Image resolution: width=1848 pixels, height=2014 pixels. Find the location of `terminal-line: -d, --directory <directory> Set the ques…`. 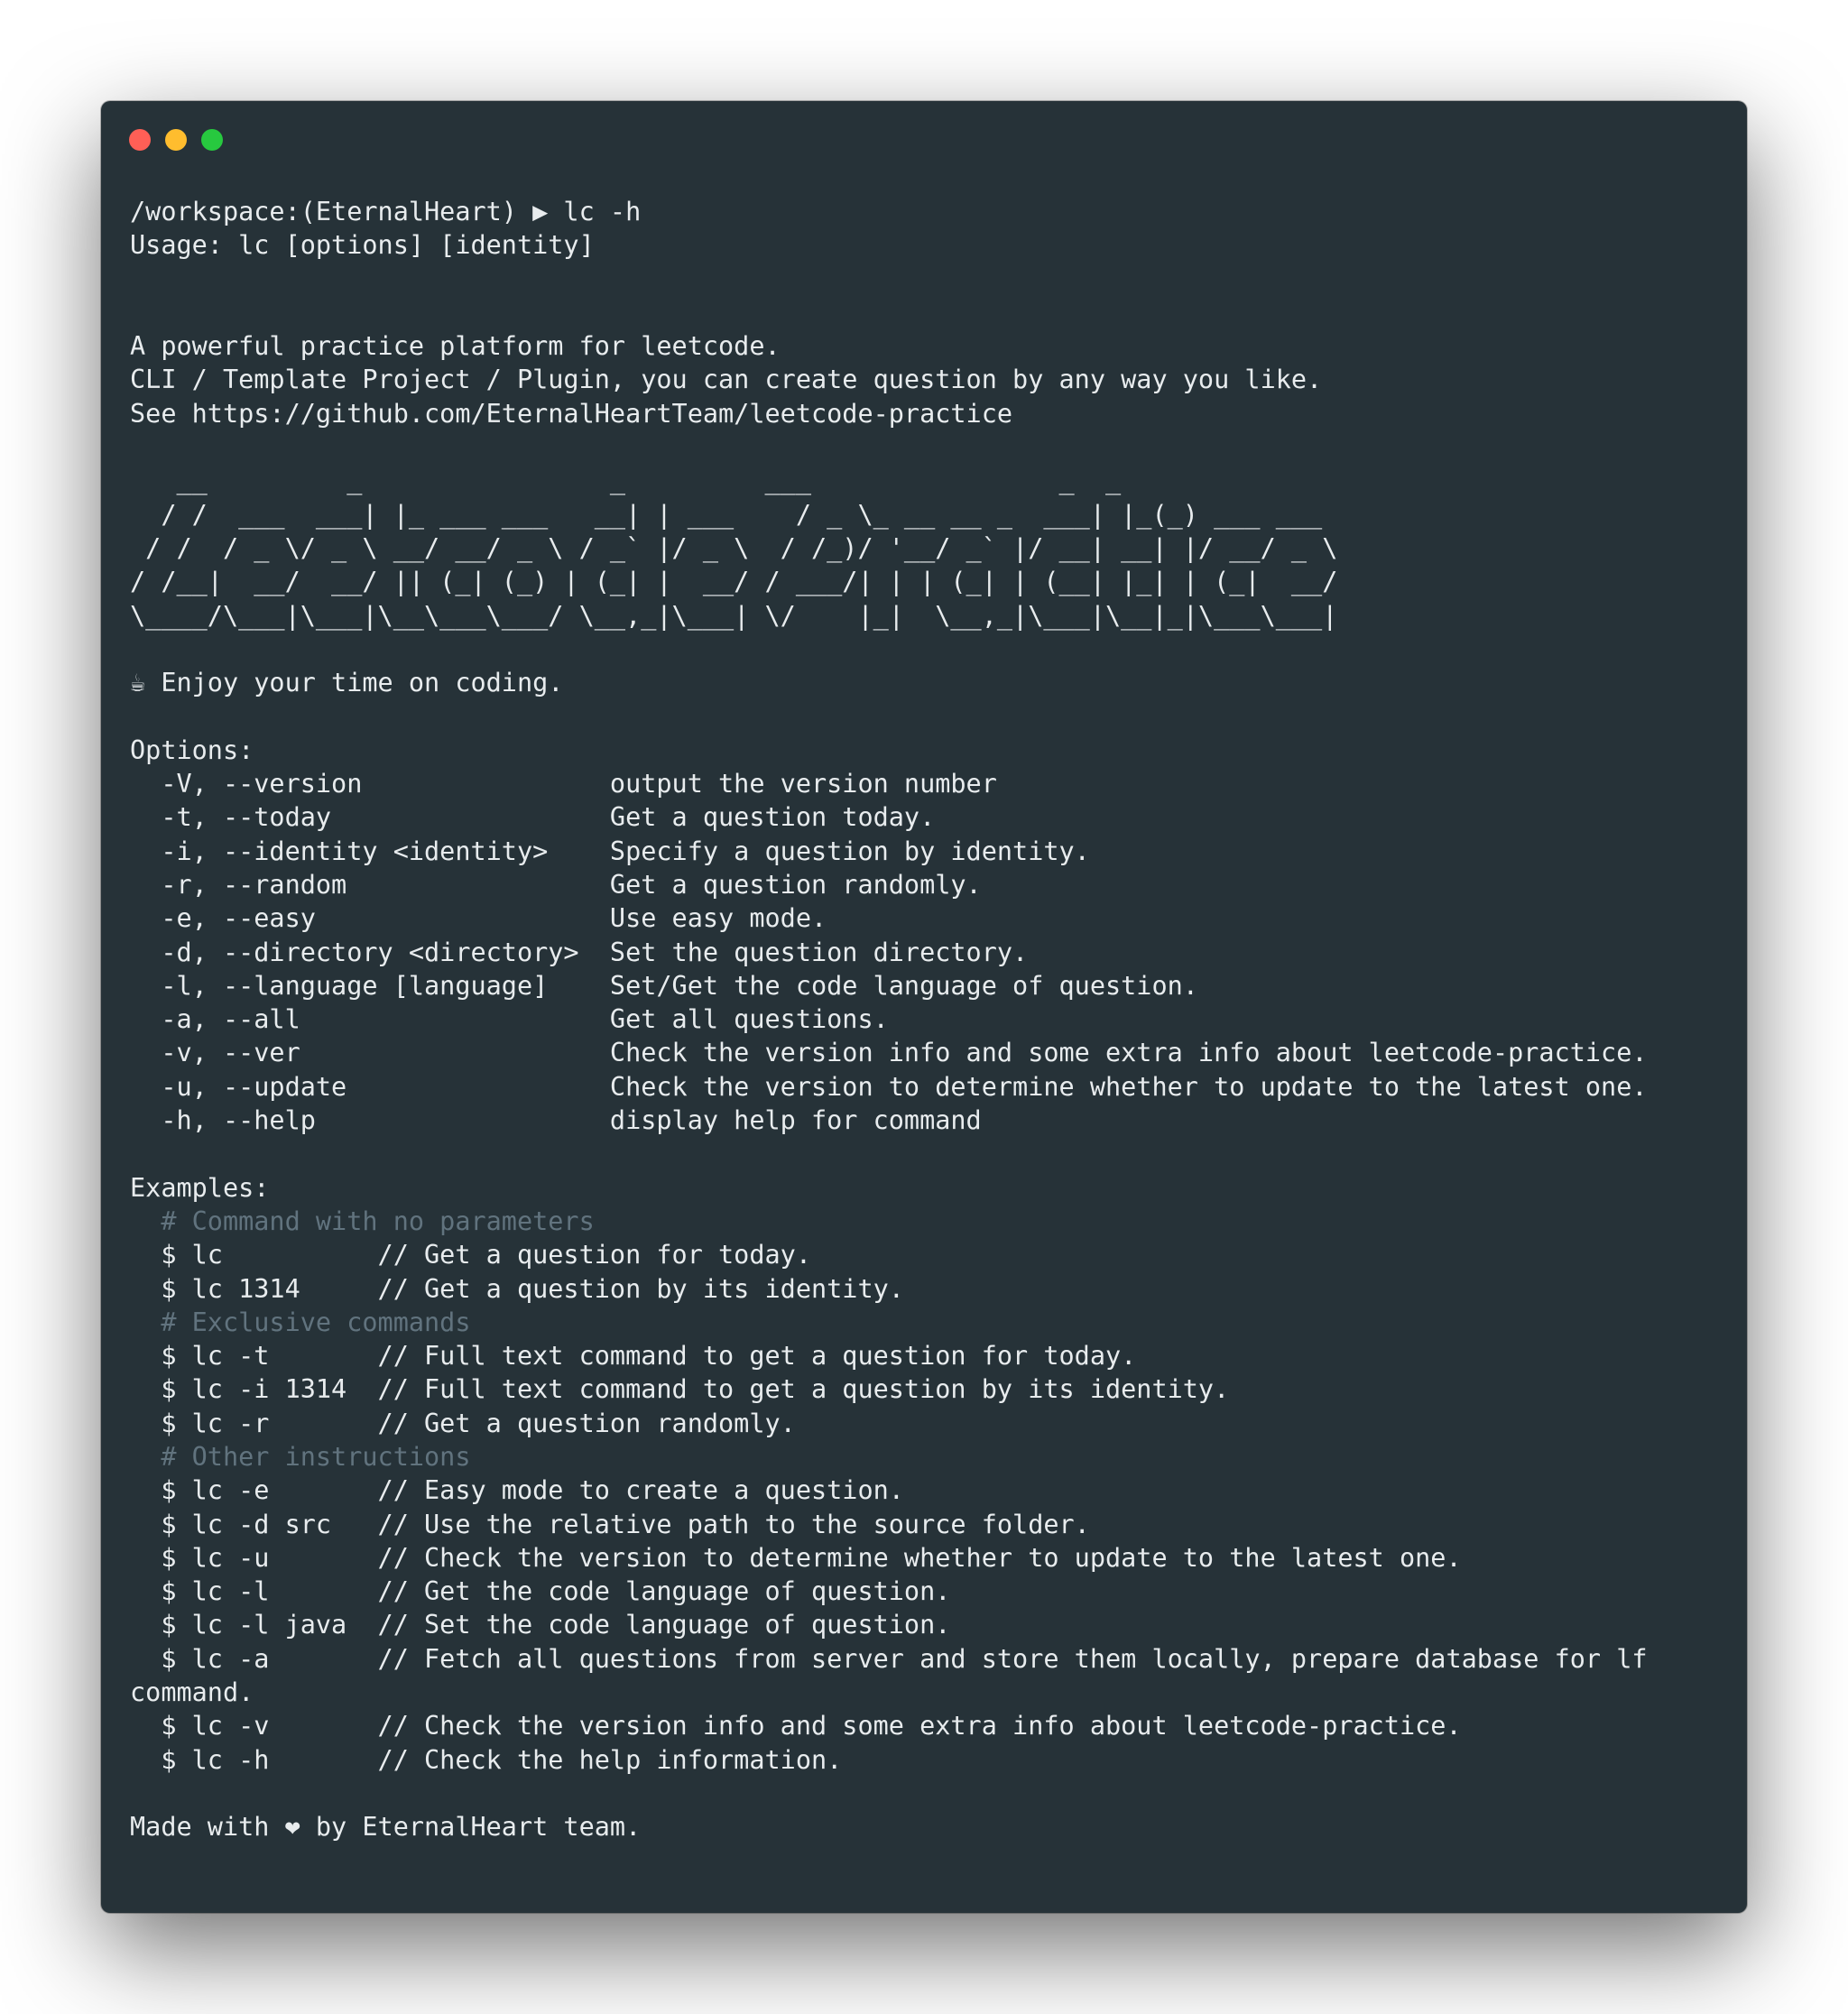

terminal-line: -d, --directory <directory> Set the ques… is located at coordinates (579, 952).